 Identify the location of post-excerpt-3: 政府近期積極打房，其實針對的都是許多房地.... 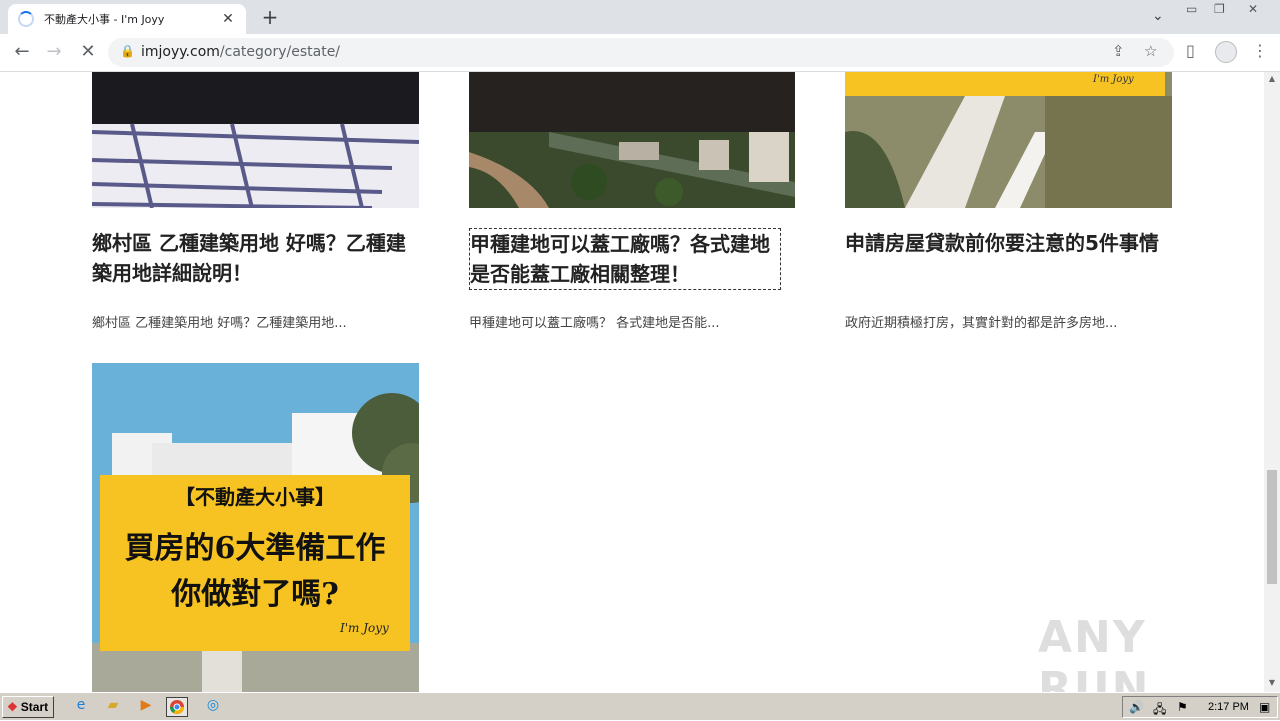
(981, 323).